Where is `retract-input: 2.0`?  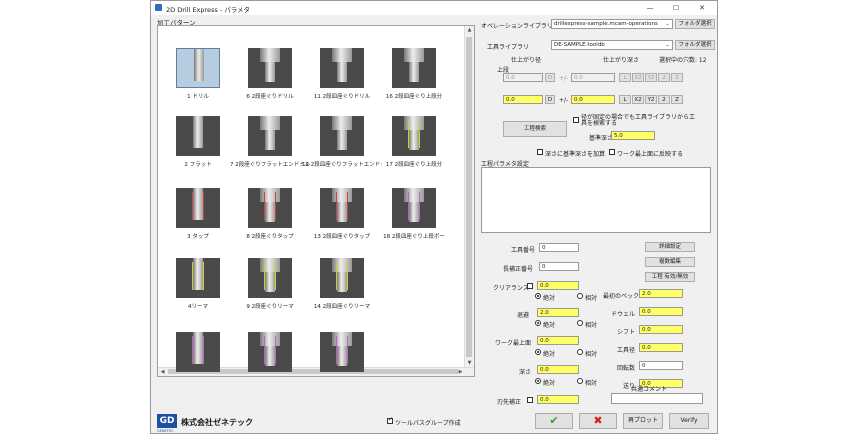
retract-input: 2.0 is located at coordinates (558, 312).